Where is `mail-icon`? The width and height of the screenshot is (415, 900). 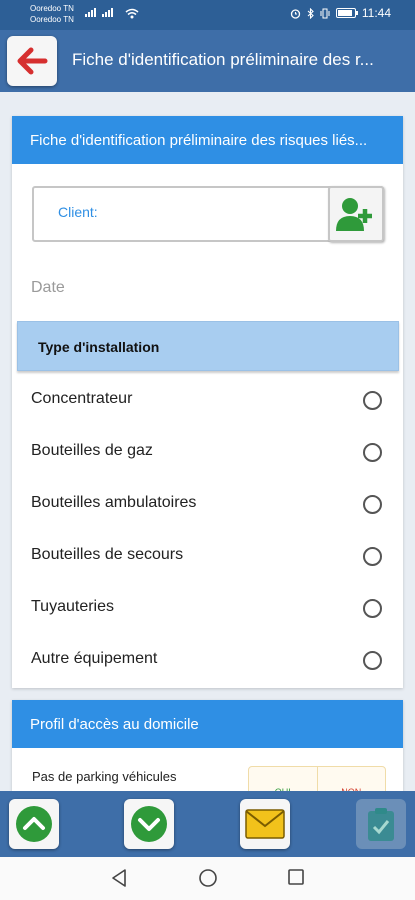
mail-icon is located at coordinates (265, 824).